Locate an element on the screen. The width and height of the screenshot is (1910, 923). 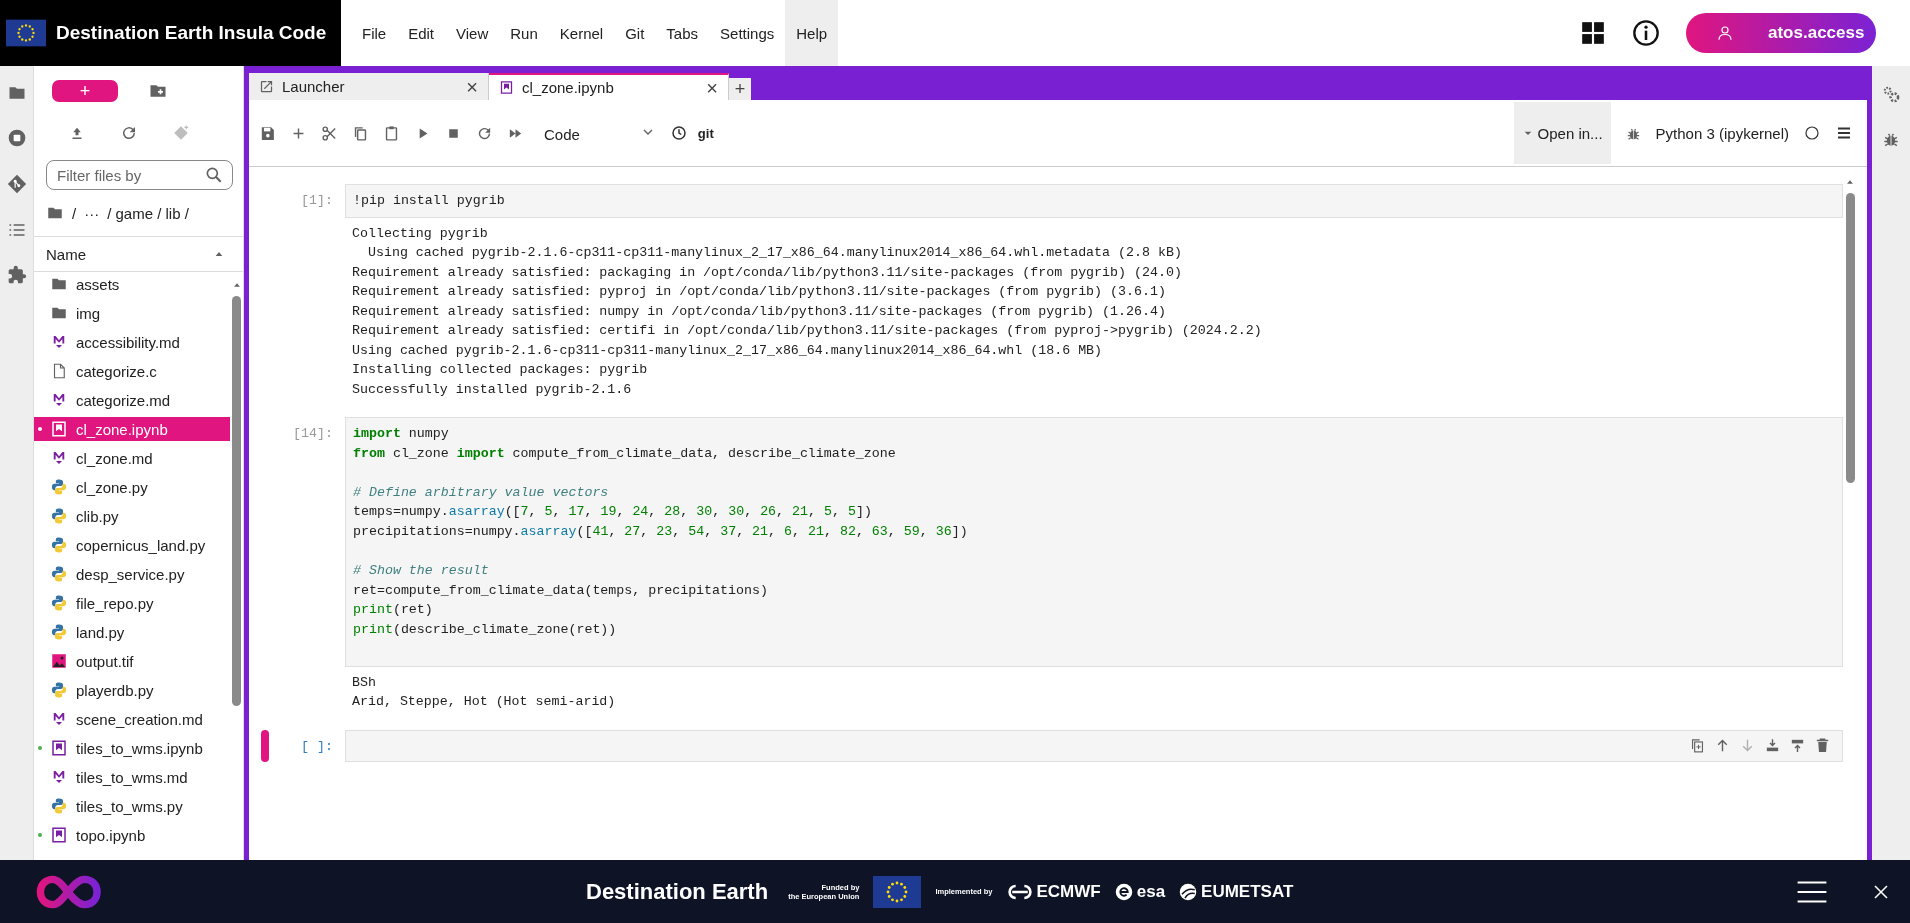
file-entry: tiles_to_wms.md is located at coordinates (132, 777).